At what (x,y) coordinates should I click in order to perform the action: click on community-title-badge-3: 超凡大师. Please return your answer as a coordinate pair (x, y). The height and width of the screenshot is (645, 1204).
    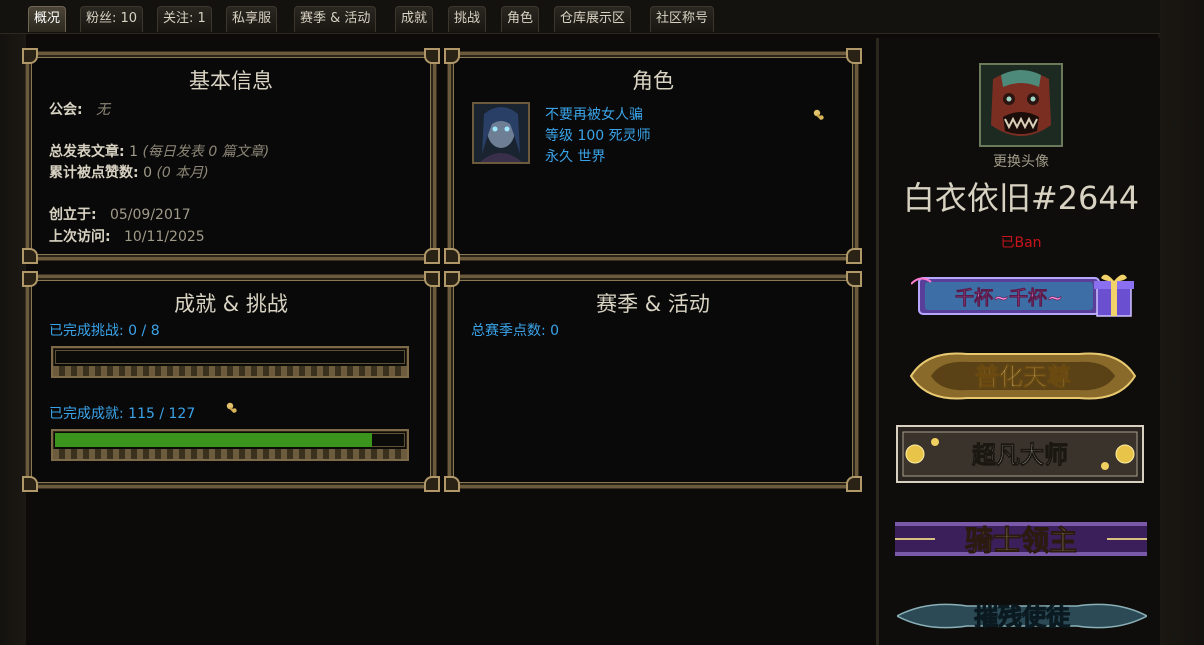
    Looking at the image, I should click on (1020, 454).